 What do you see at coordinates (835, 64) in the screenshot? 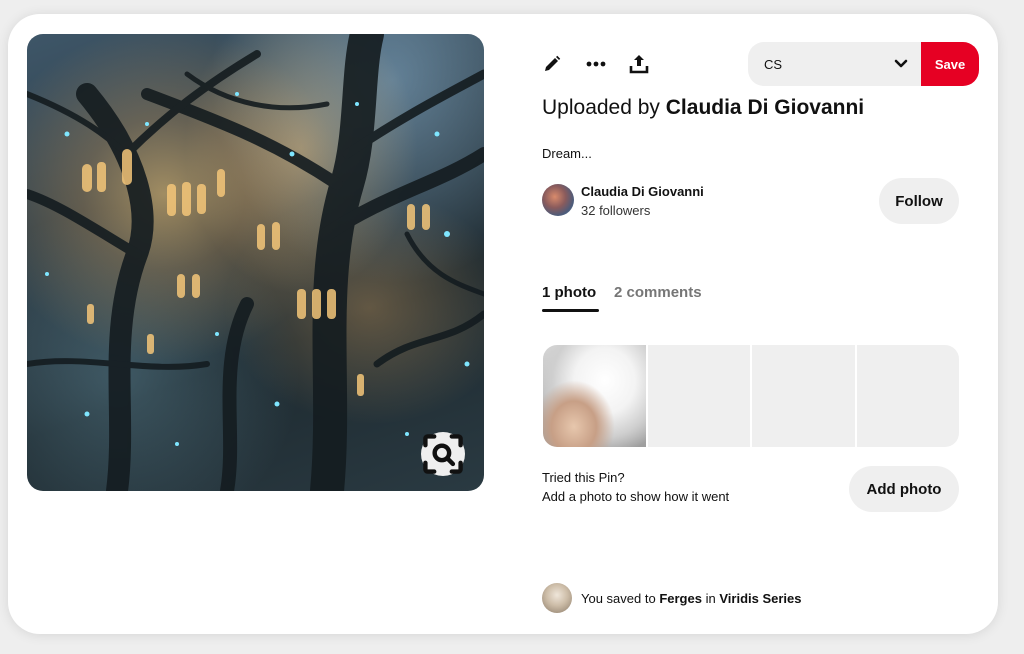
I see `board-select-dropdown: CS` at bounding box center [835, 64].